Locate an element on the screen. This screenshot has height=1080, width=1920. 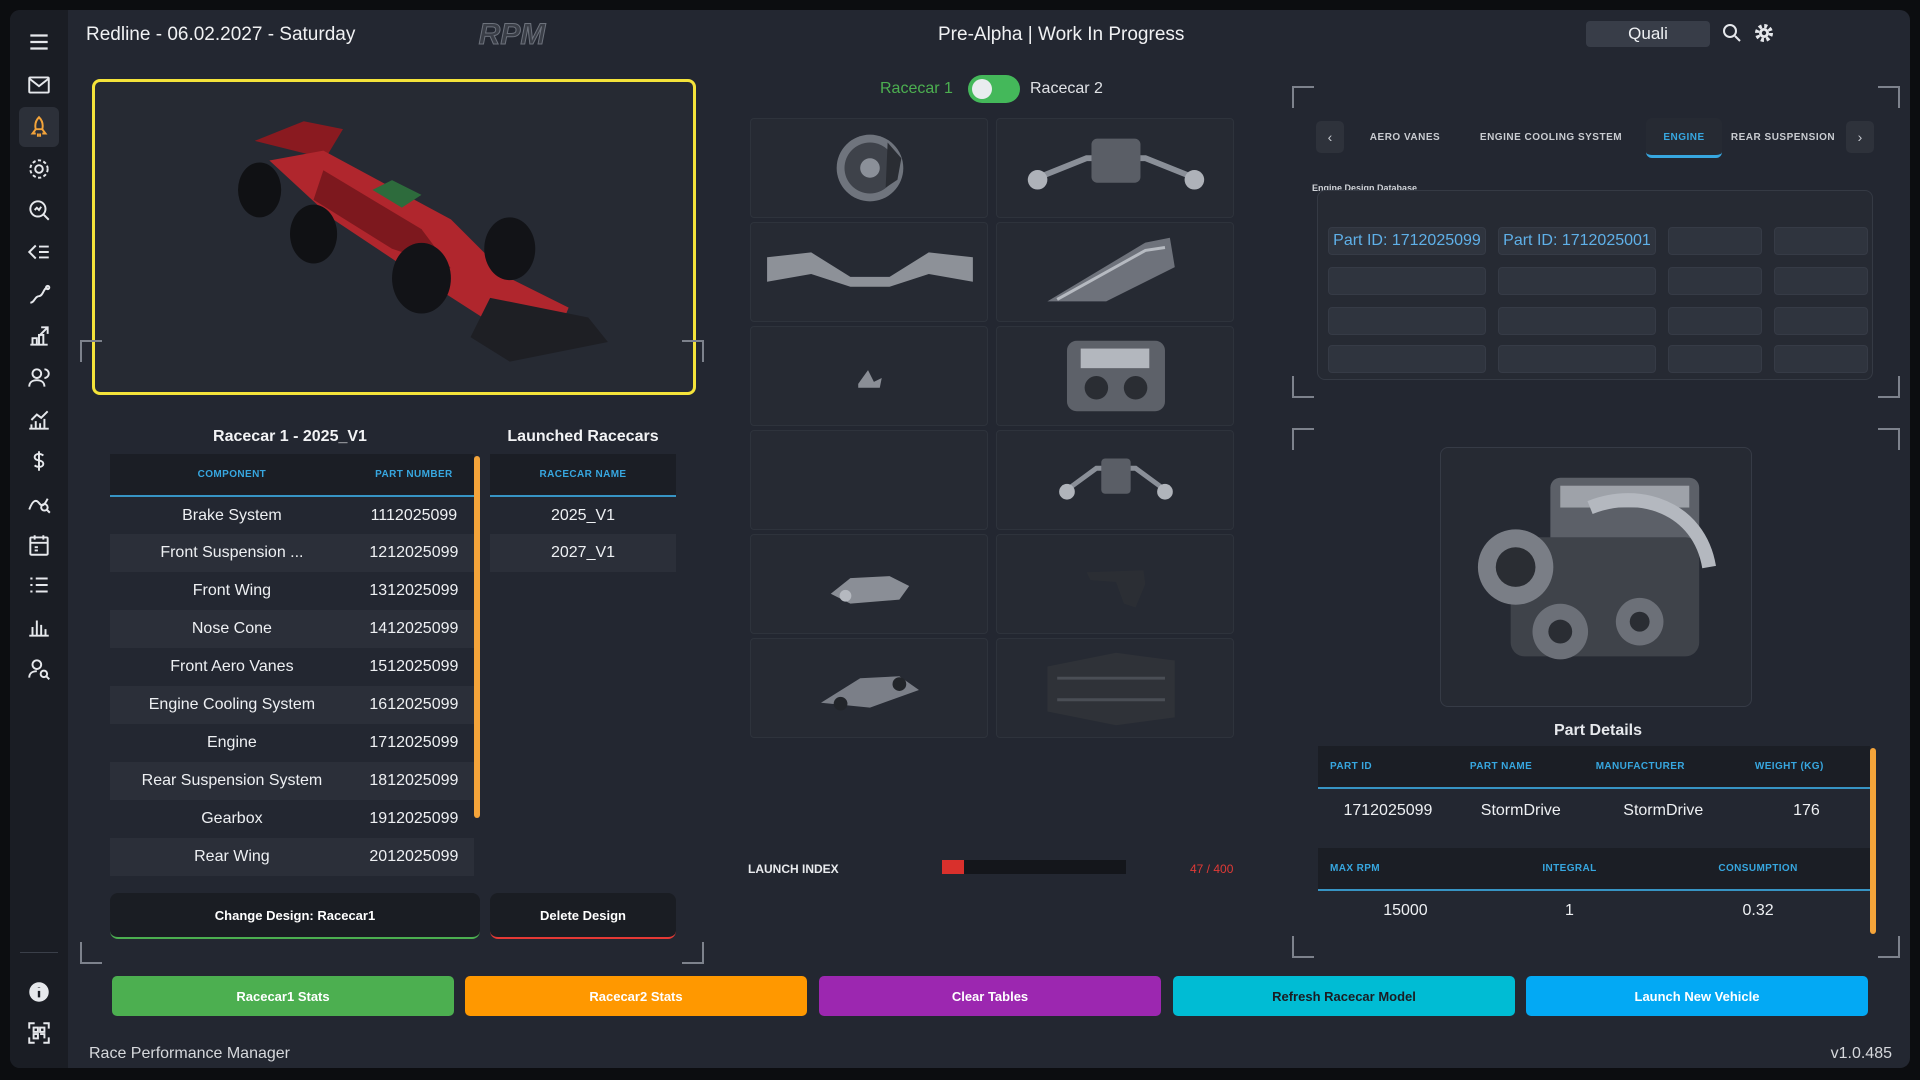
launch-index-bar is located at coordinates (1034, 867).